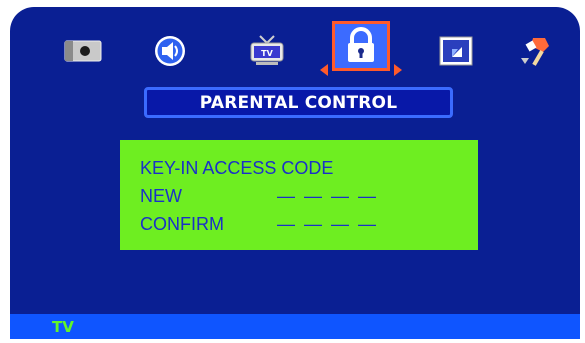 Image resolution: width=585 pixels, height=343 pixels. I want to click on page-title: PARENTAL CONTROL, so click(298, 102).